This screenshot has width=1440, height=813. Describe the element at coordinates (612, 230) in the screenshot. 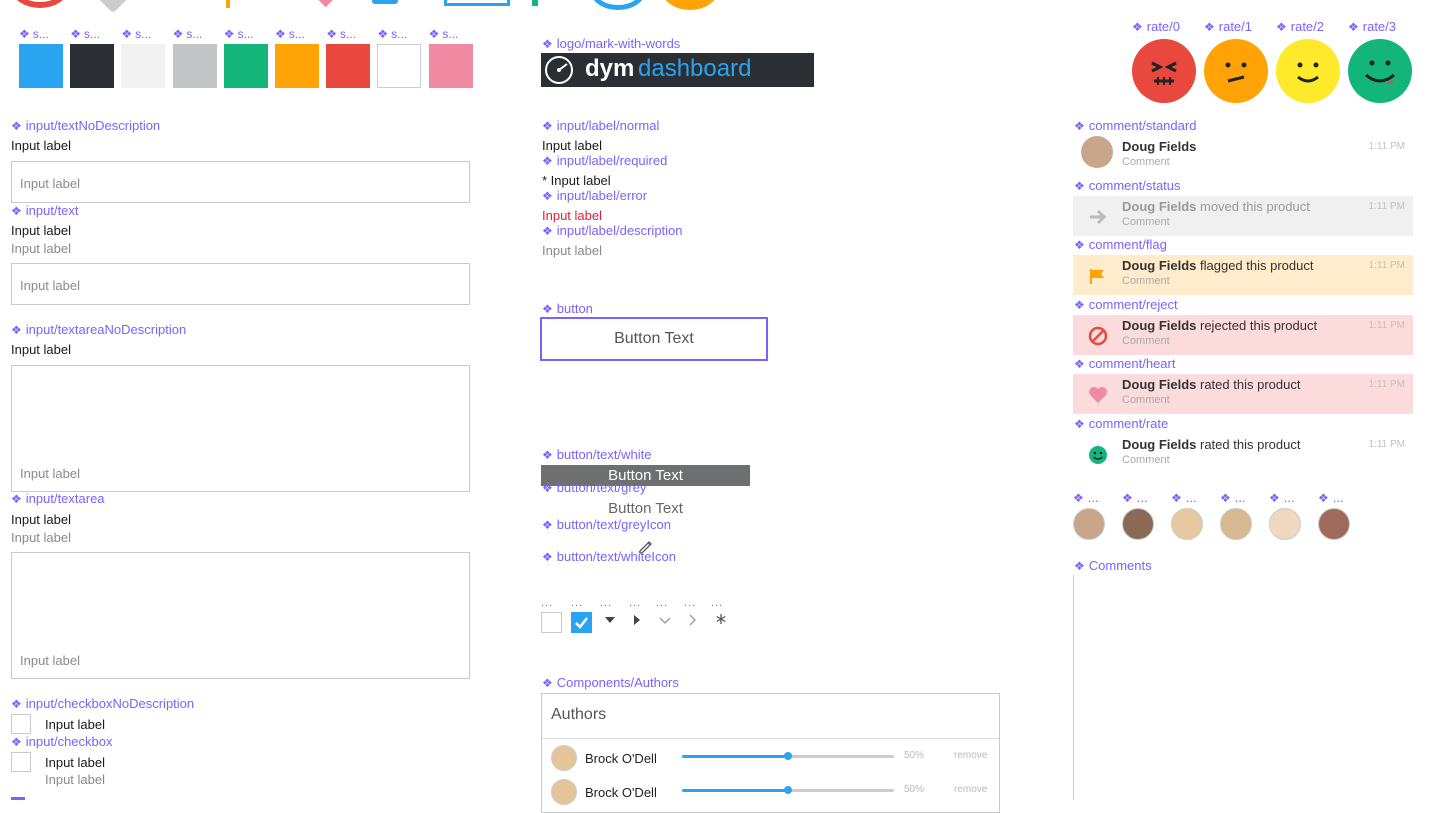

I see `component-label: input/label/description` at that location.